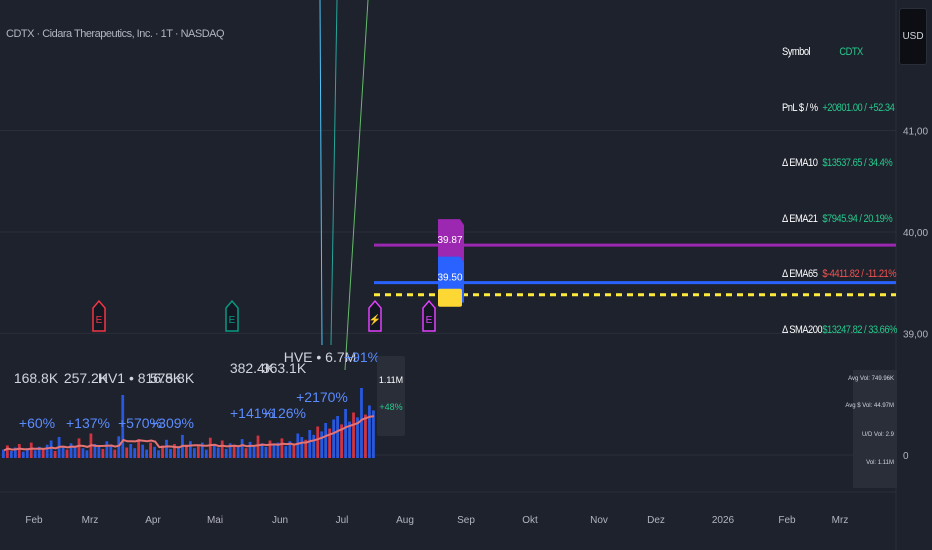 The height and width of the screenshot is (550, 932). I want to click on last-volume-box, so click(391, 396).